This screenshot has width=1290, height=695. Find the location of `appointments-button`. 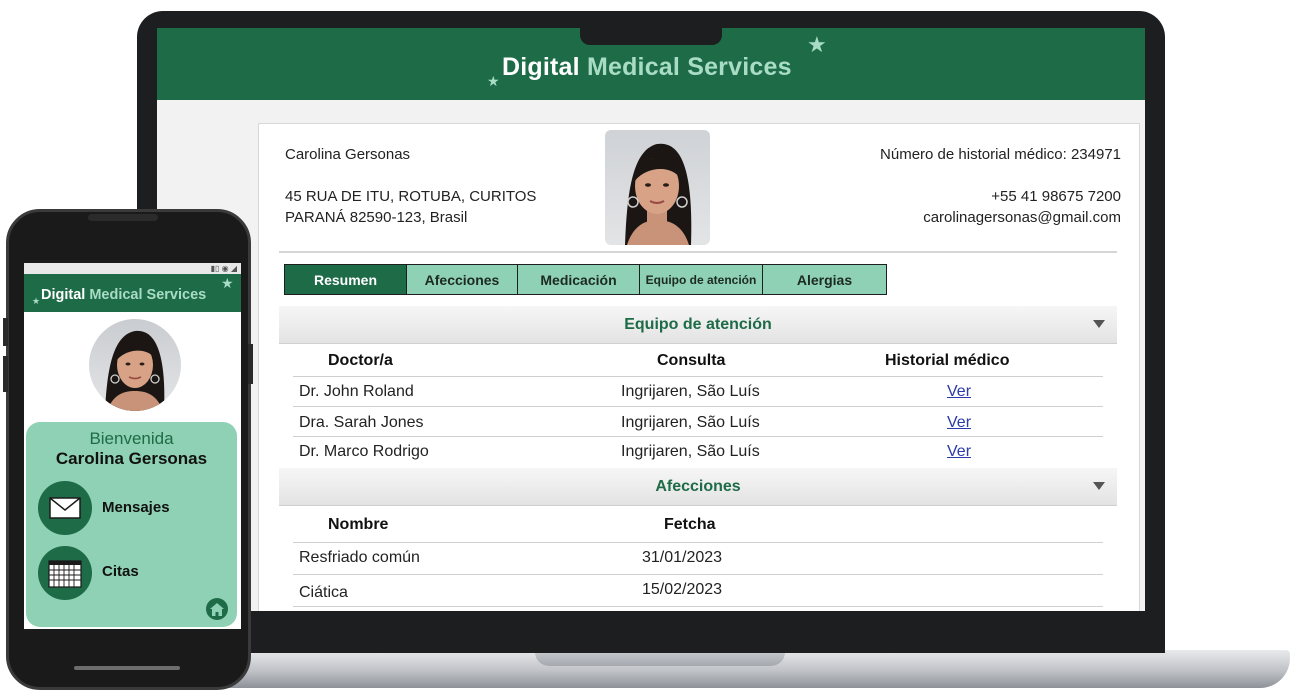

appointments-button is located at coordinates (65, 573).